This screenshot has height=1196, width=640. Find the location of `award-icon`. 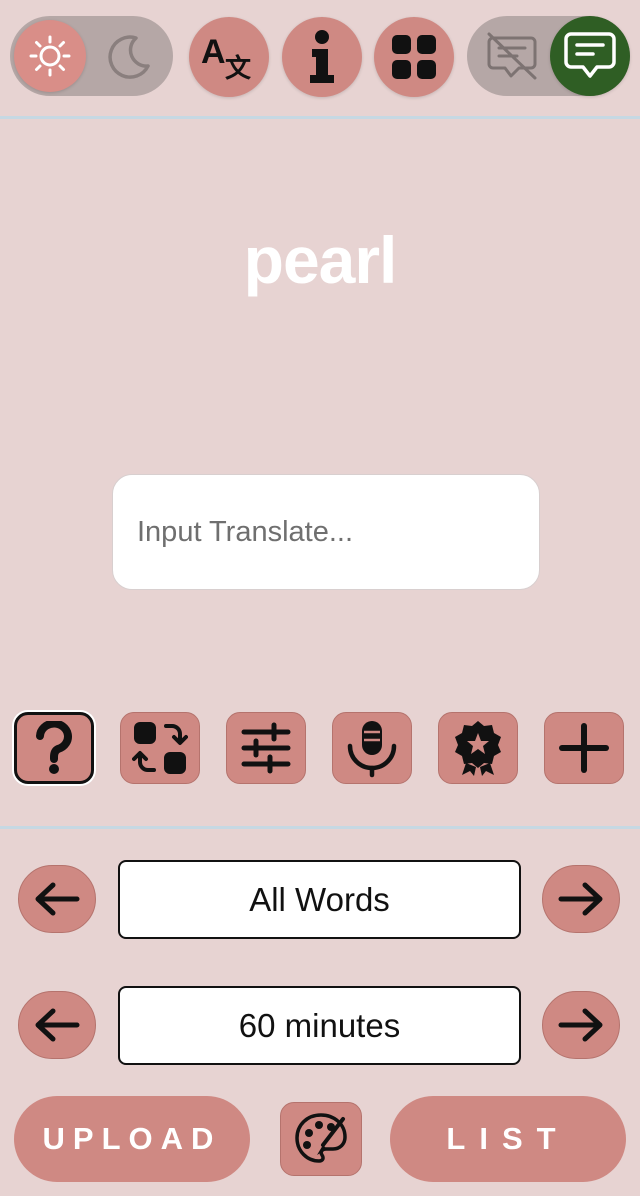

award-icon is located at coordinates (478, 748).